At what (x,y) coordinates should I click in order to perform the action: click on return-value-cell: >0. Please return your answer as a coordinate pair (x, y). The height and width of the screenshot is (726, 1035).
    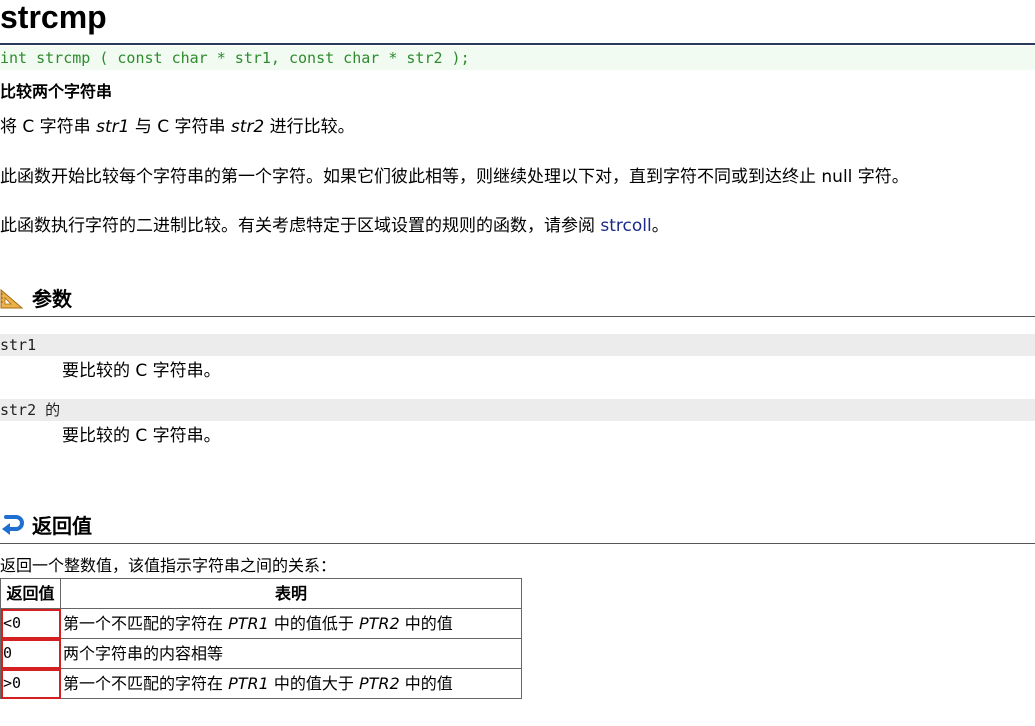
    Looking at the image, I should click on (30, 683).